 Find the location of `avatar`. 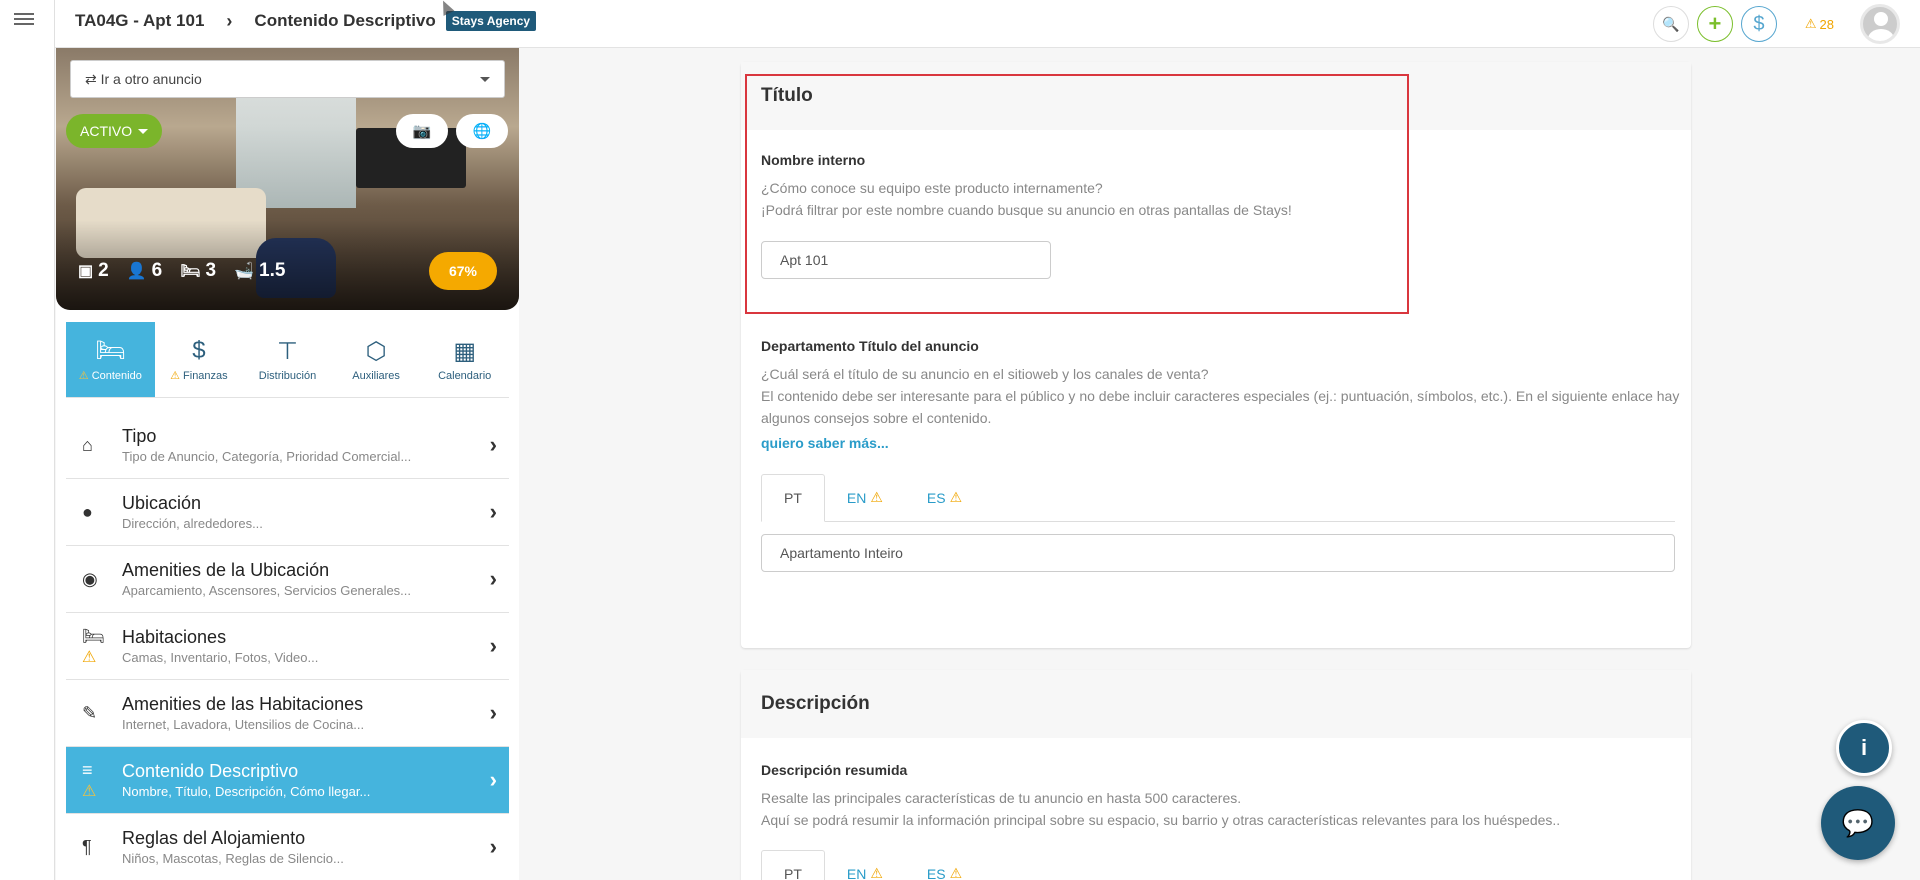

avatar is located at coordinates (1880, 24).